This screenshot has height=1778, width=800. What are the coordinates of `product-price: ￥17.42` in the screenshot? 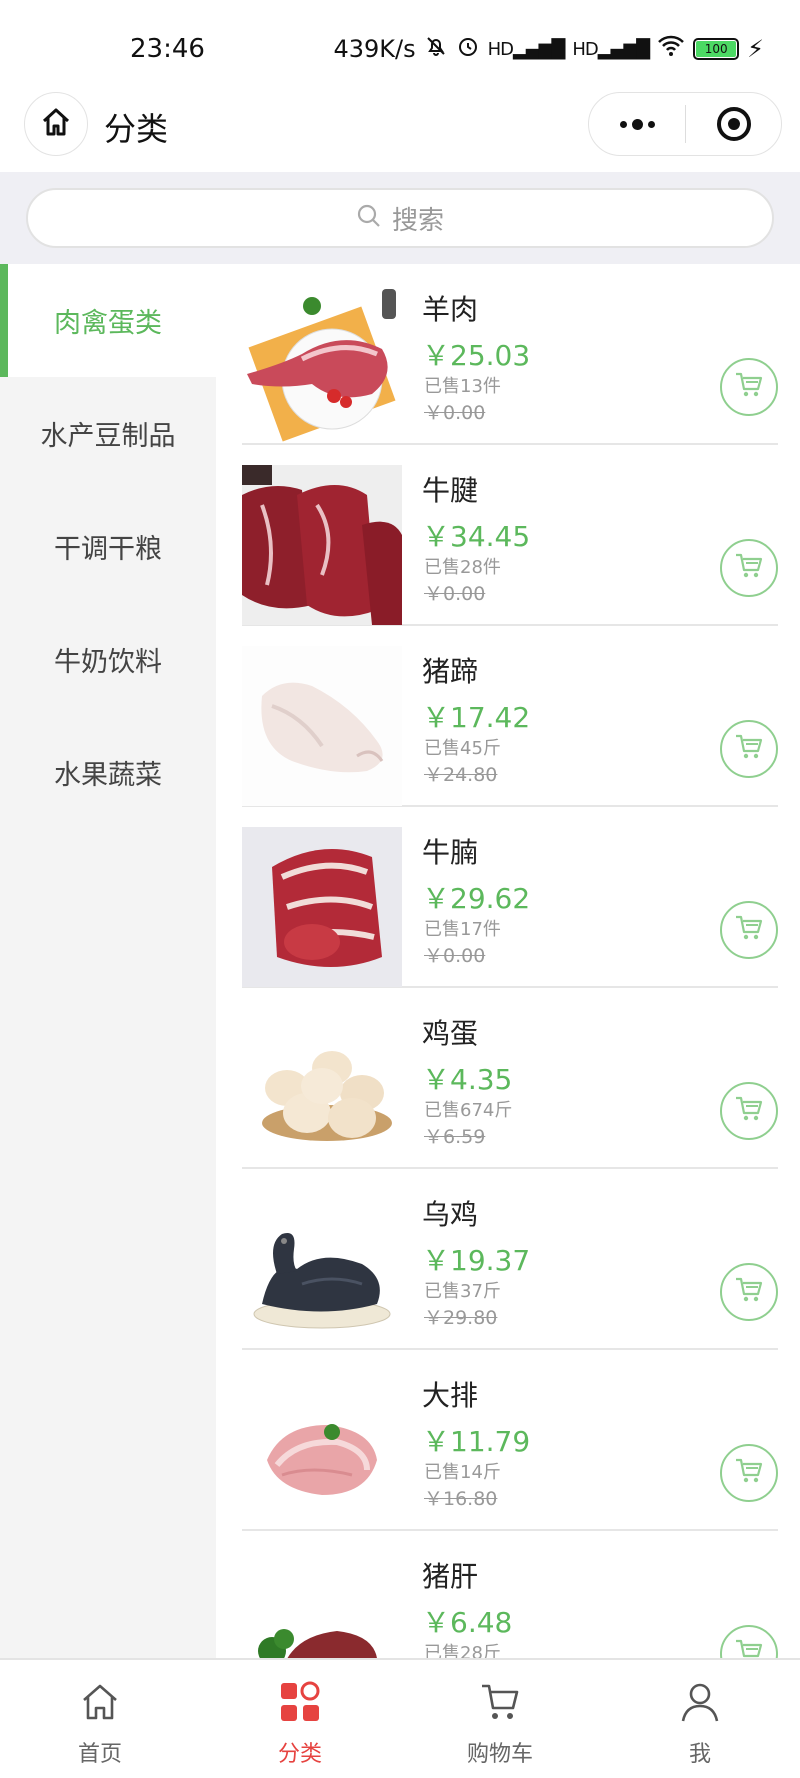 It's located at (476, 717).